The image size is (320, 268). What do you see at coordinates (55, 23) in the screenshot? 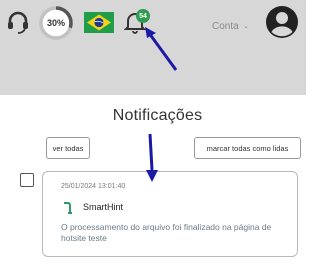
I see `progress-label: 30%` at bounding box center [55, 23].